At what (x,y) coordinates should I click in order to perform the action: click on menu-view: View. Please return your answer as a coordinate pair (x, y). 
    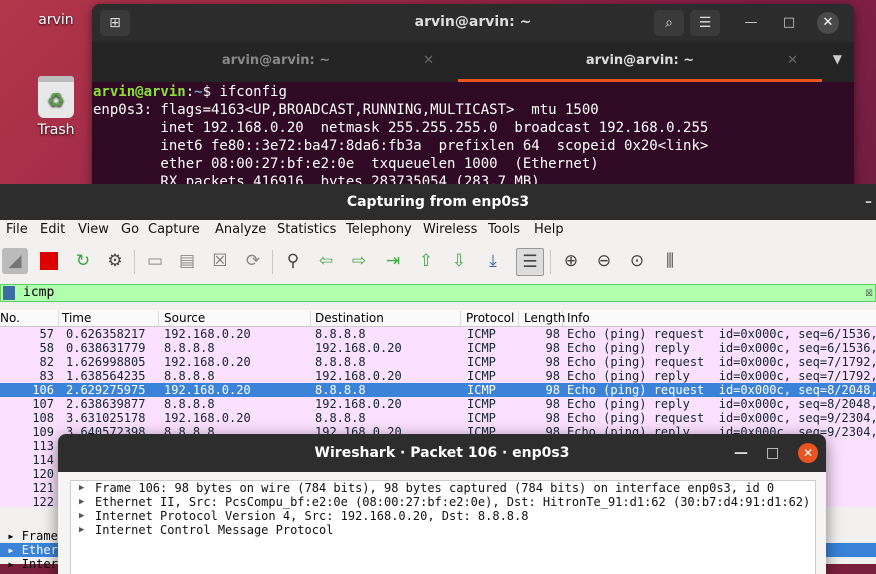
    Looking at the image, I should click on (93, 229).